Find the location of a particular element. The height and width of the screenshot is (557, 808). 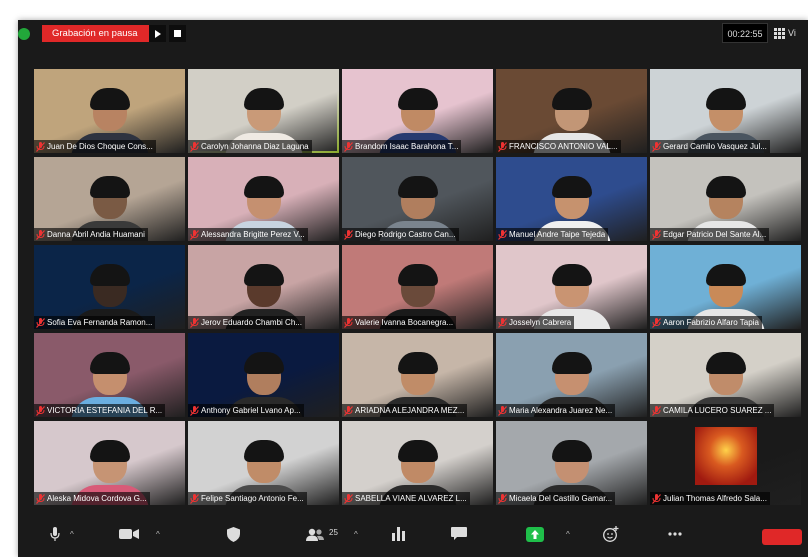

resume-recording-button is located at coordinates (157, 33).